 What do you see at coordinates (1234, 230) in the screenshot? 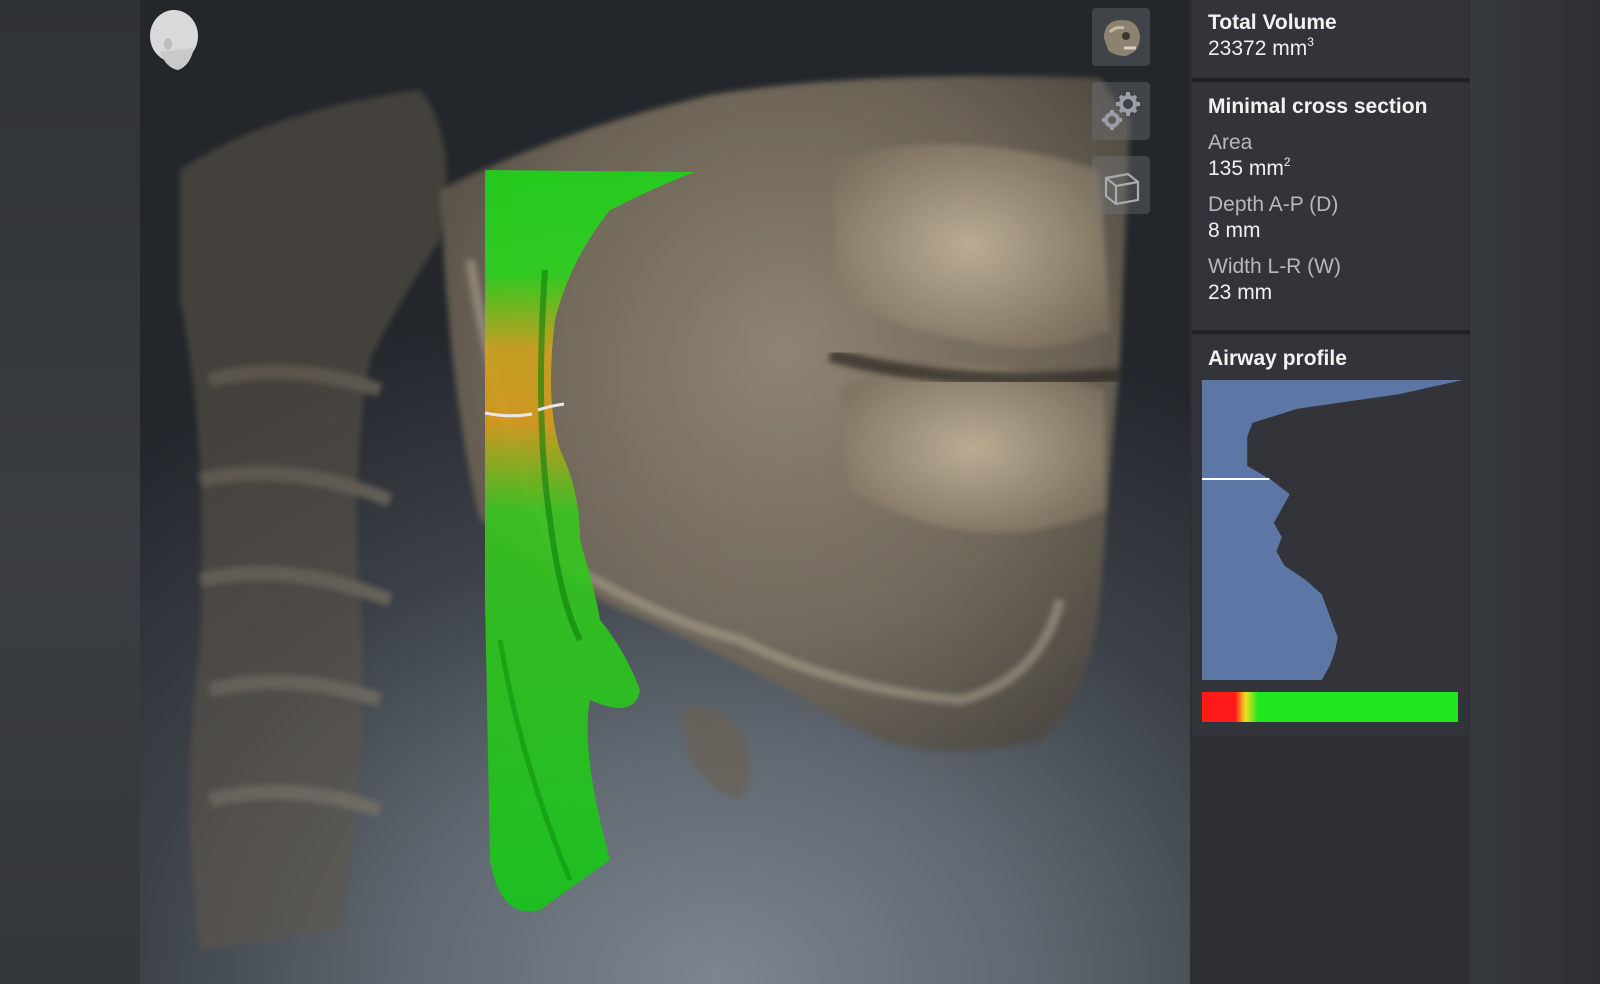
I see `depth-value: 8 mm` at bounding box center [1234, 230].